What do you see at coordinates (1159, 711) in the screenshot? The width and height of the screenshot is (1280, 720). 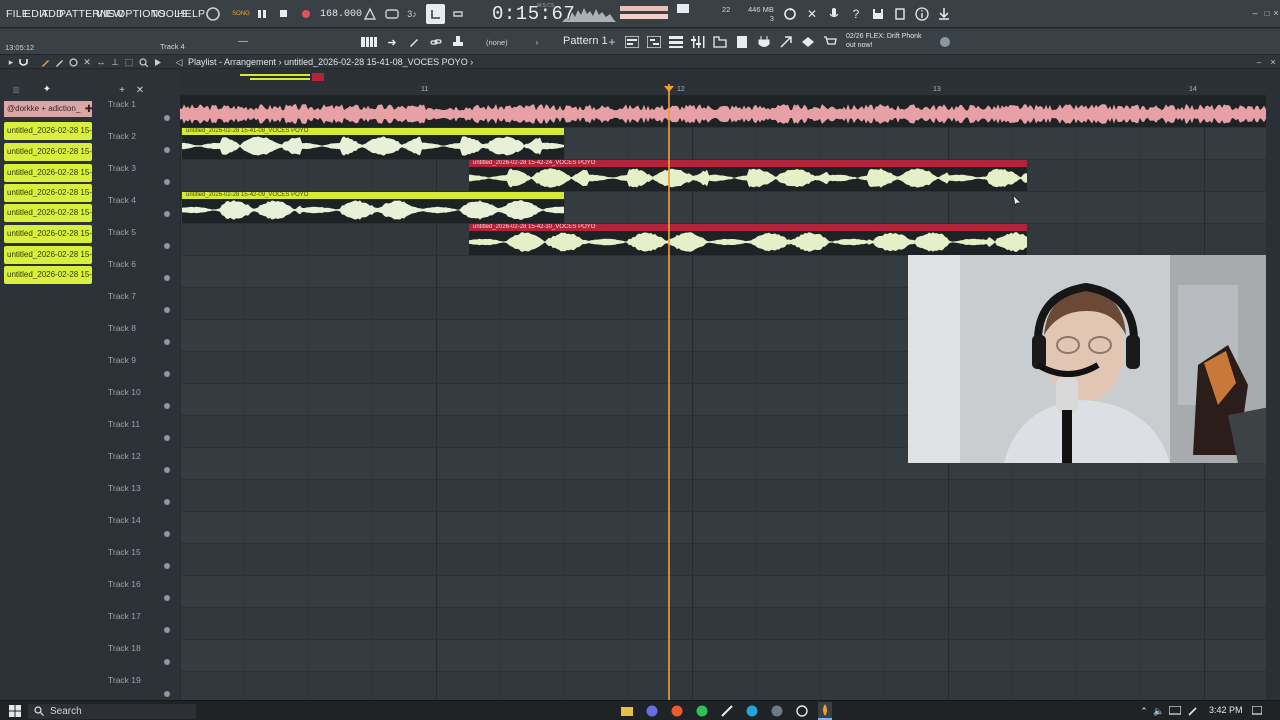 I see `volume-icon: 🔈` at bounding box center [1159, 711].